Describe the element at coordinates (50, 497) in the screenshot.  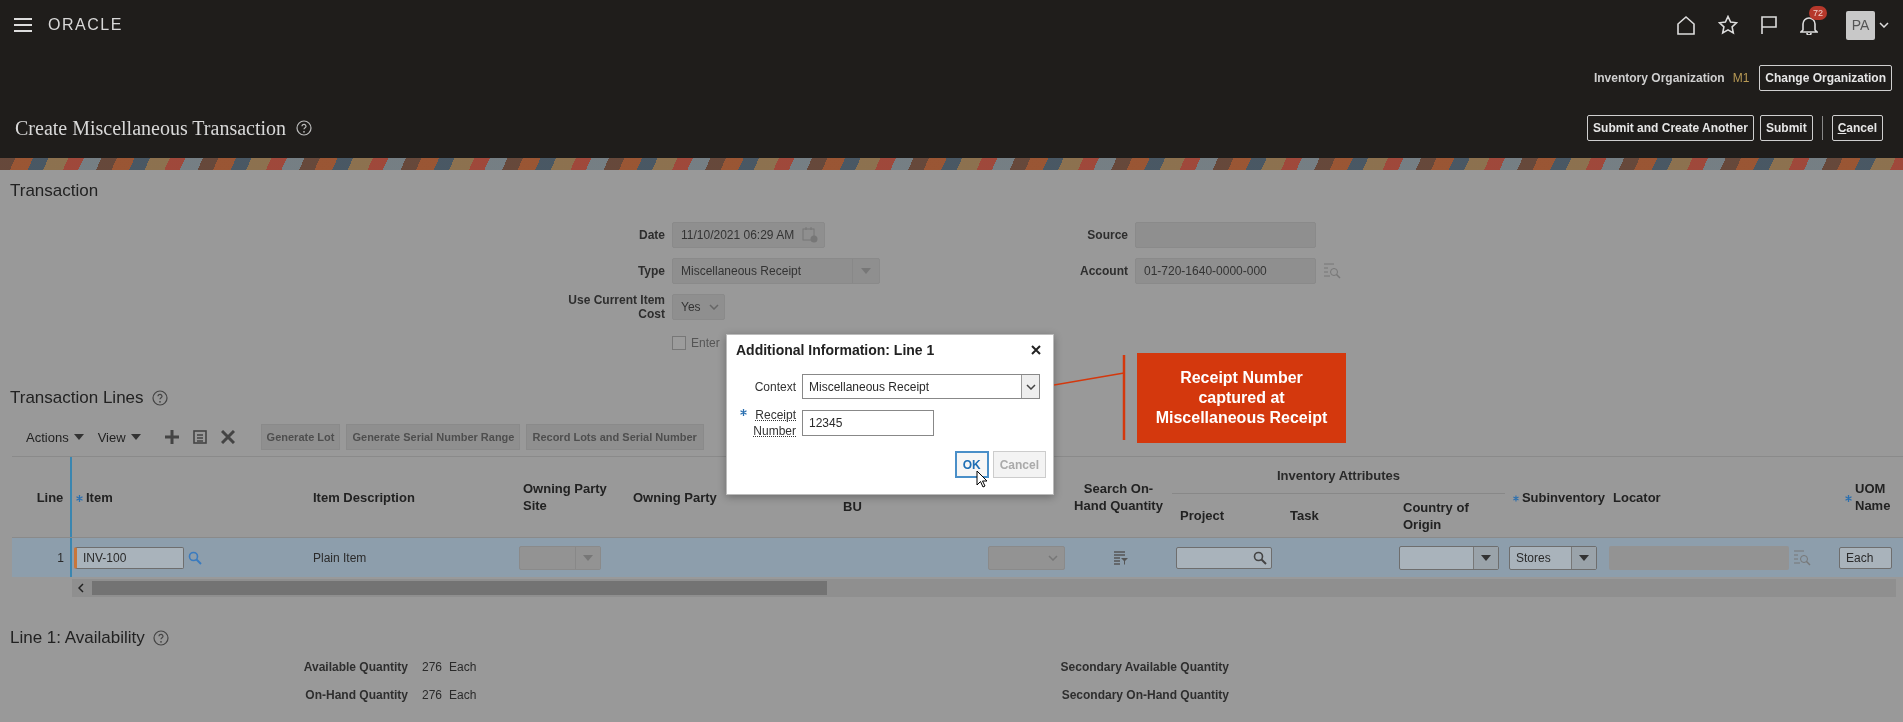
I see `column-header: Line` at that location.